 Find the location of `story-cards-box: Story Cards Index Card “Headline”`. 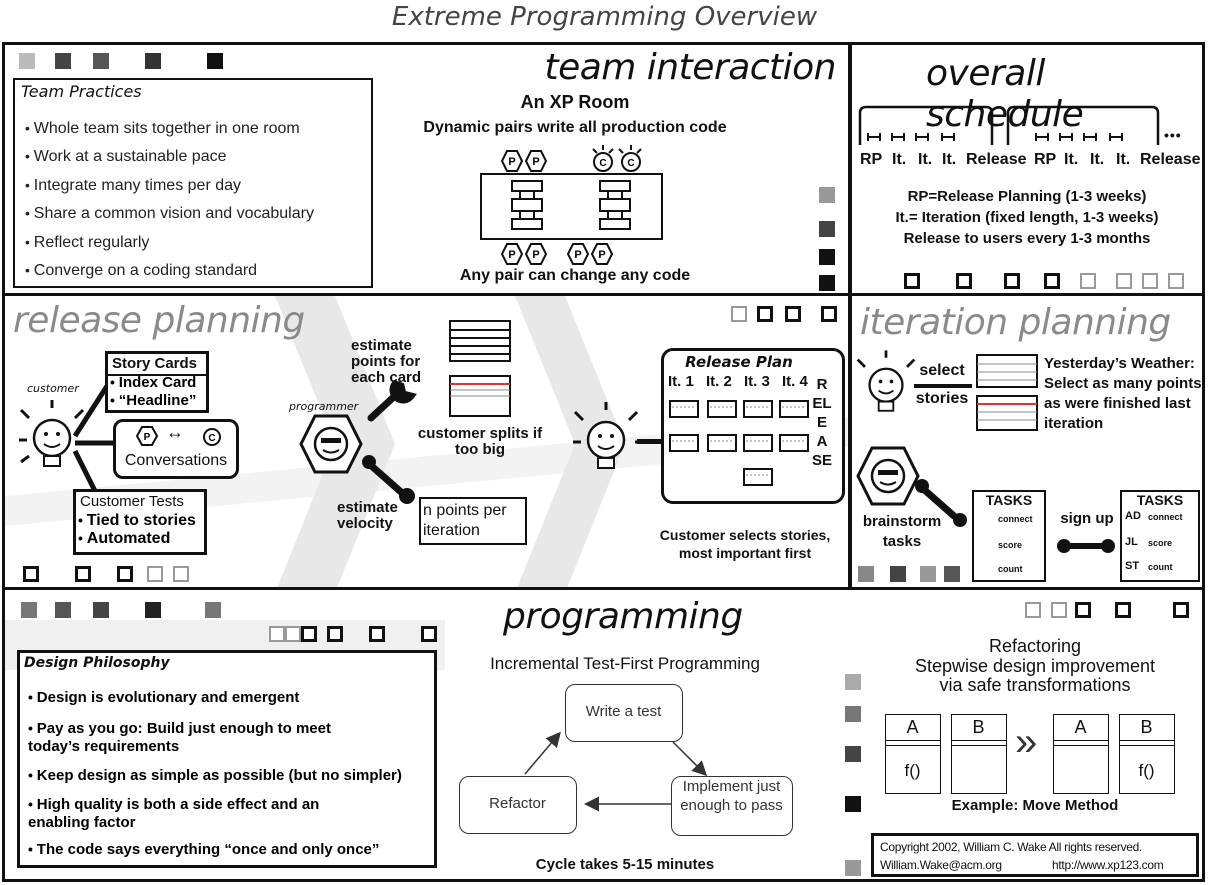

story-cards-box: Story Cards Index Card “Headline” is located at coordinates (157, 382).